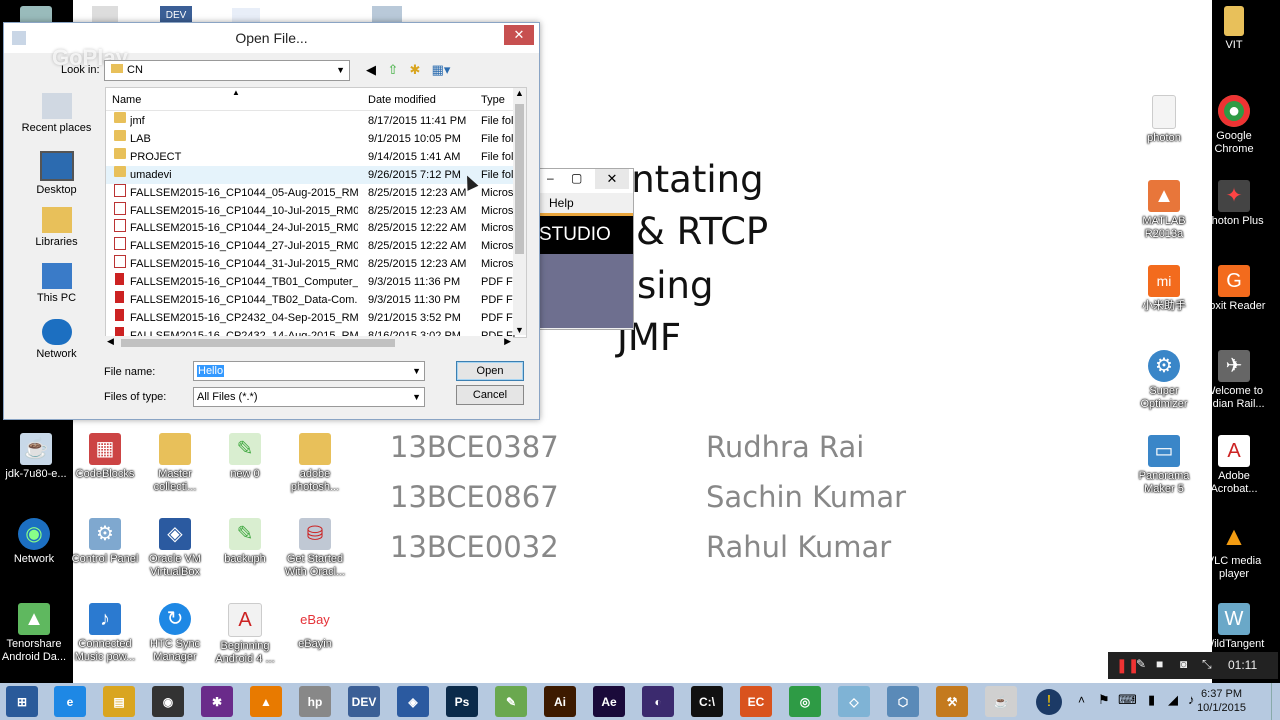  Describe the element at coordinates (126, 100) in the screenshot. I see `column-name: Name` at that location.